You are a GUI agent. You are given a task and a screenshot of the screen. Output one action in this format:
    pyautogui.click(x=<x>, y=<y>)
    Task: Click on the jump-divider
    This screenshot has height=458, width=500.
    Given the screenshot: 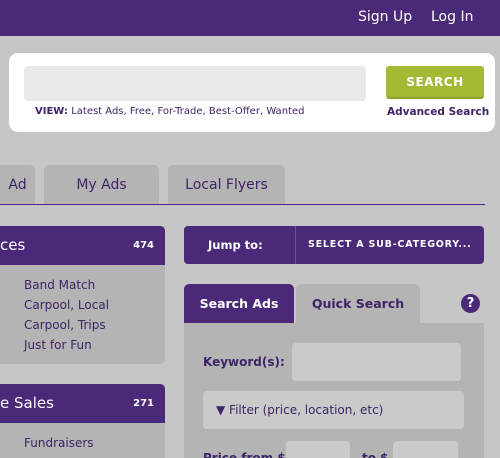 What is the action you would take?
    pyautogui.click(x=295, y=245)
    